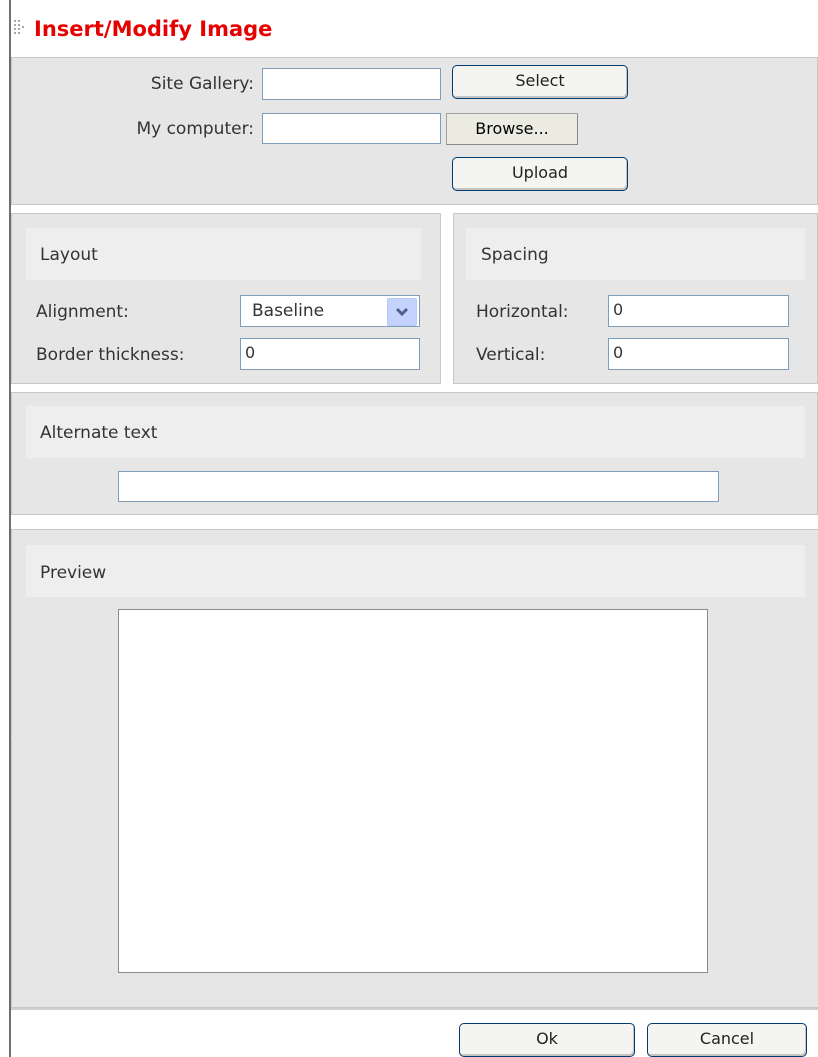  I want to click on border-thickness-label: Border thickness:, so click(110, 355).